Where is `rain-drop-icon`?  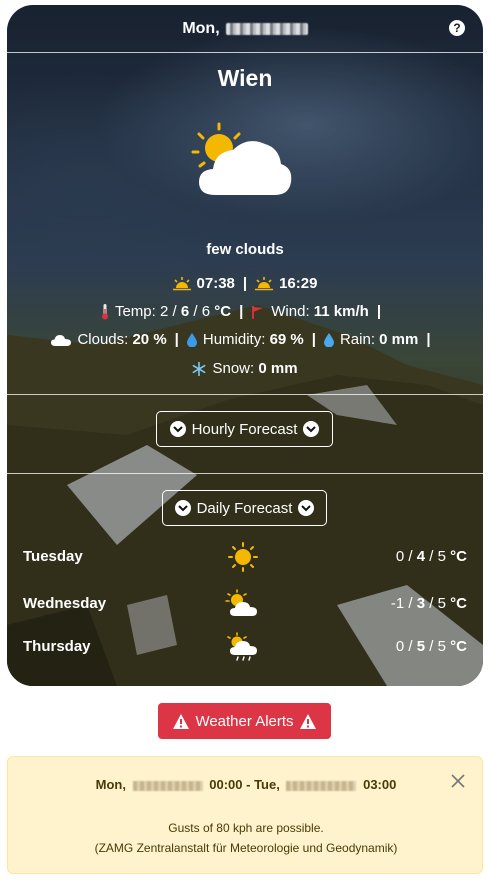
rain-drop-icon is located at coordinates (328, 339).